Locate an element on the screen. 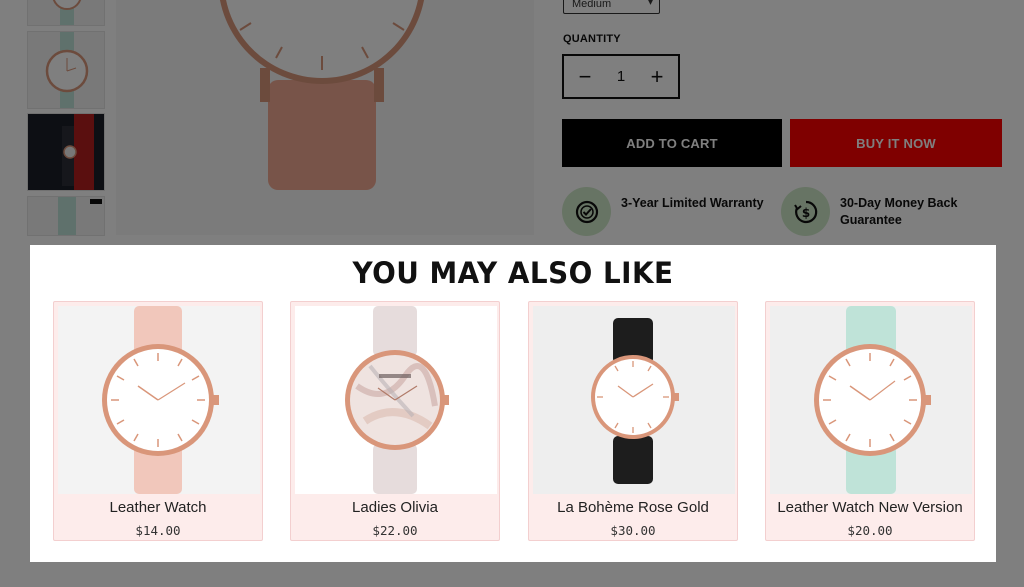  product-card: Ladies Olivia $22.00 is located at coordinates (395, 421).